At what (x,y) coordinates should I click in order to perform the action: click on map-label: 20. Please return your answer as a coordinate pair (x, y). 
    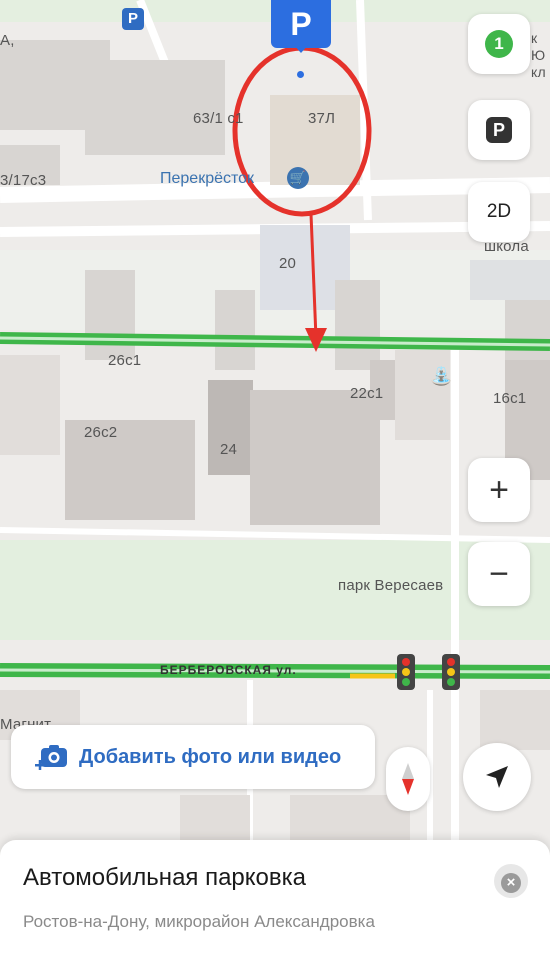
    Looking at the image, I should click on (288, 263).